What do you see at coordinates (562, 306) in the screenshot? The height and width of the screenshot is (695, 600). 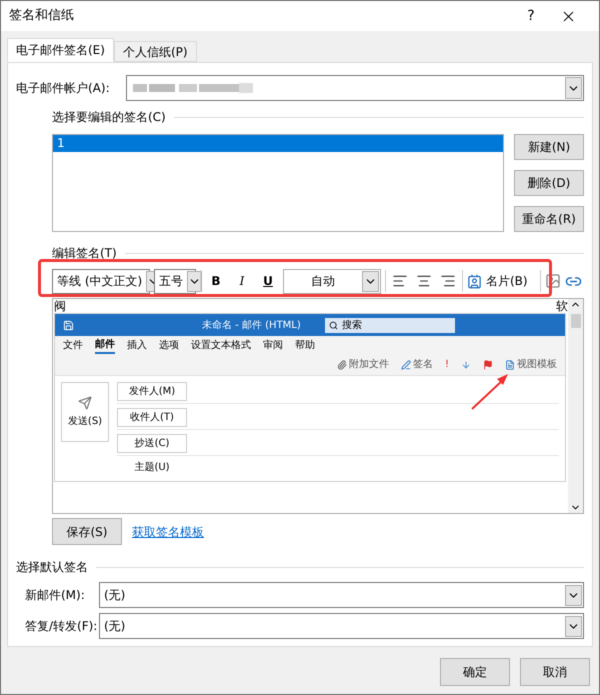 I see `editor-text: 软` at bounding box center [562, 306].